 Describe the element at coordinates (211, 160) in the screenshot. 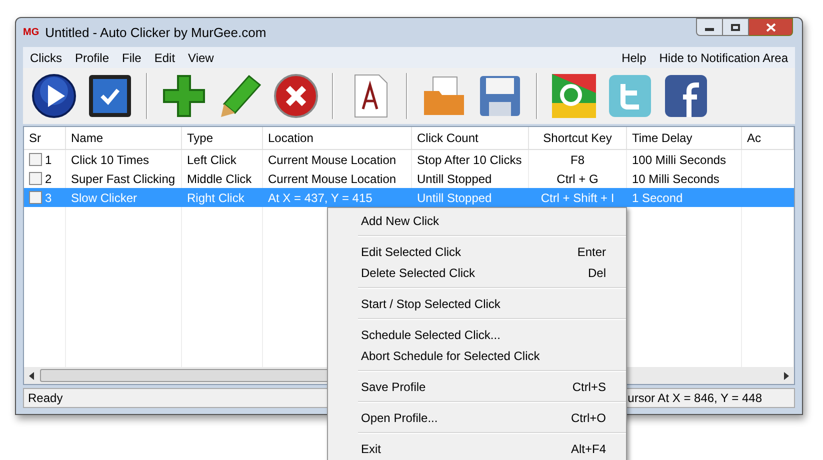

I see `table-cell-text: Left Click` at that location.